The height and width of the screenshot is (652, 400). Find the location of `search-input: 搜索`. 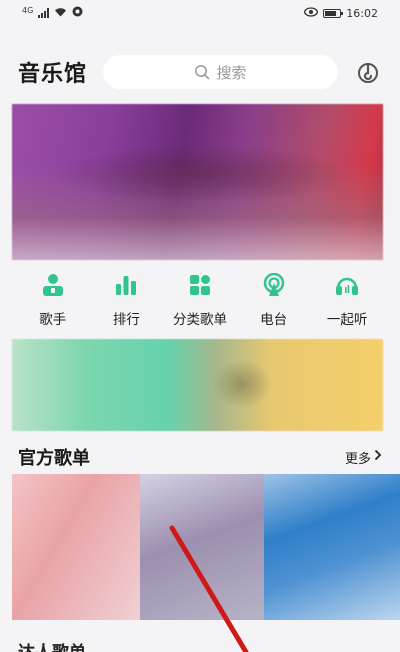

search-input: 搜索 is located at coordinates (220, 72).